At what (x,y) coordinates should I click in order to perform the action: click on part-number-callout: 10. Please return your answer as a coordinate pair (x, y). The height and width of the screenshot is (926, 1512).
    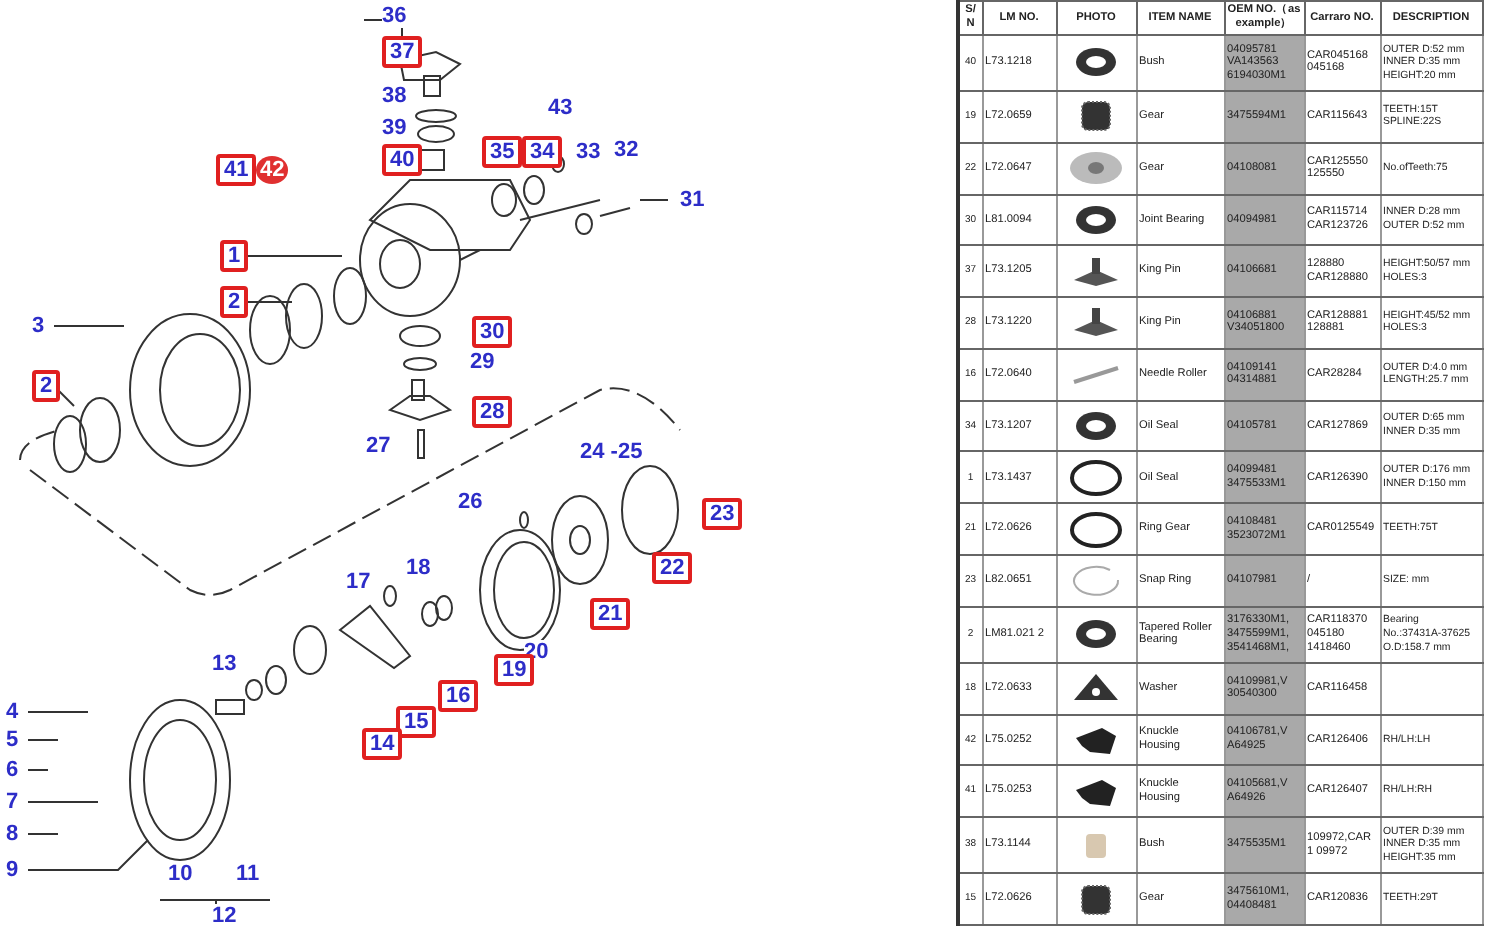
    Looking at the image, I should click on (180, 874).